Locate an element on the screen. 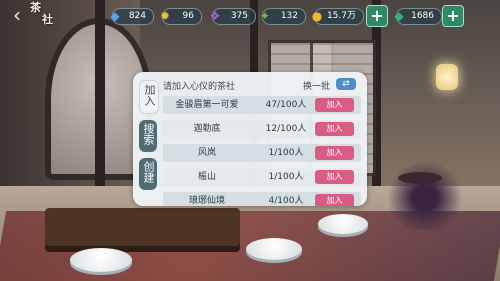 The height and width of the screenshot is (281, 500). add-currency-button: + is located at coordinates (377, 16).